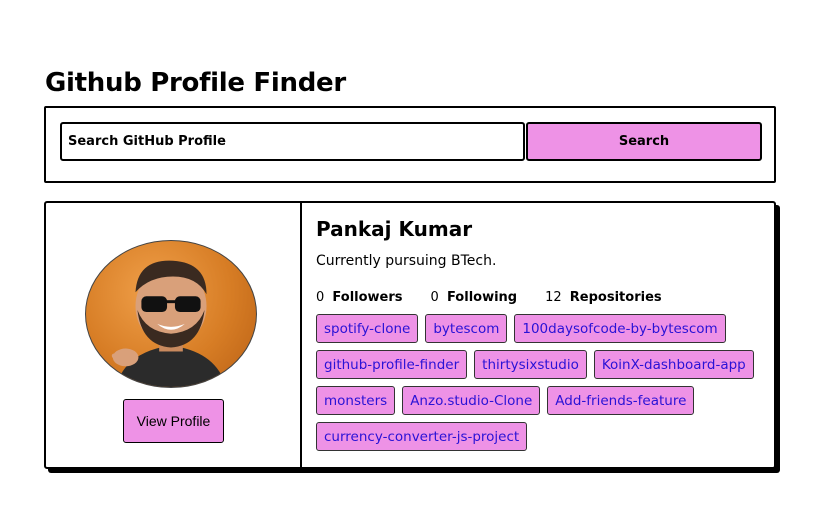  I want to click on avatar, so click(171, 314).